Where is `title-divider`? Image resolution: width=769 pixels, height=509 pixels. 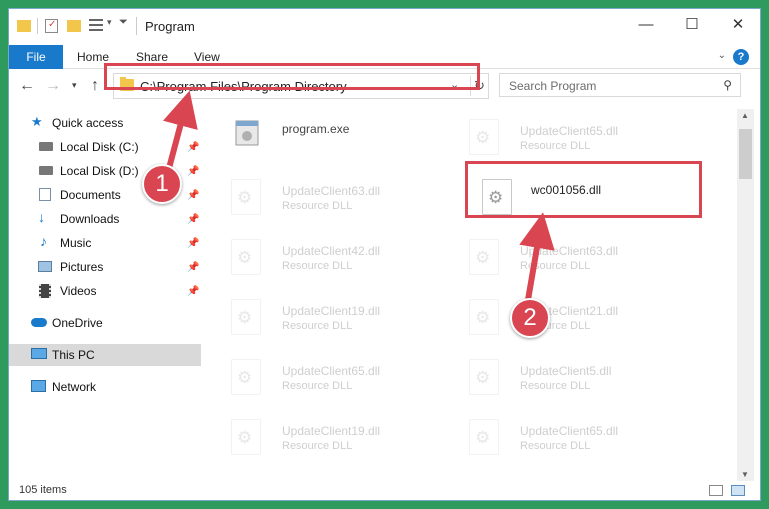
title-divider is located at coordinates (136, 26).